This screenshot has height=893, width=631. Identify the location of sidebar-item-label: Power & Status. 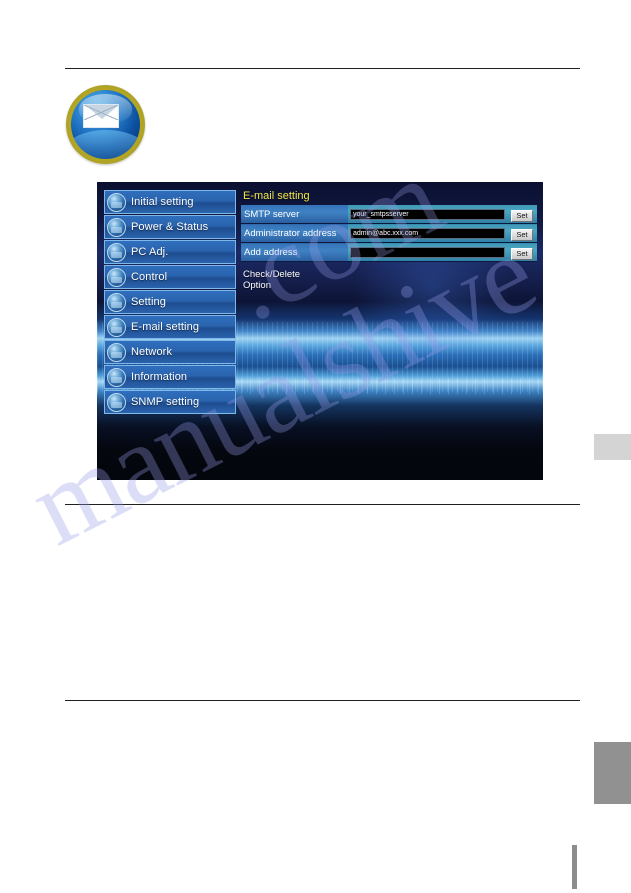
(170, 227).